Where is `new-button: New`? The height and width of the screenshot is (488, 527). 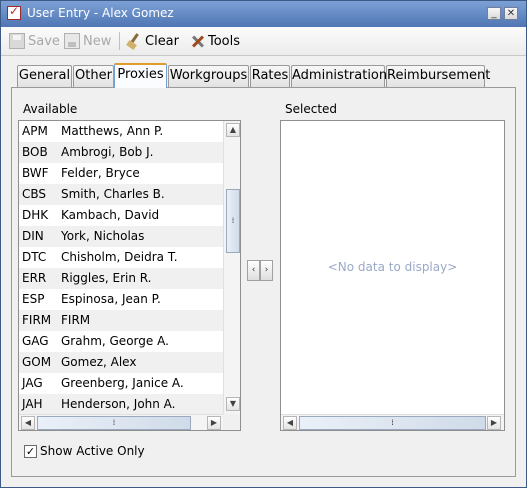 new-button: New is located at coordinates (87, 41).